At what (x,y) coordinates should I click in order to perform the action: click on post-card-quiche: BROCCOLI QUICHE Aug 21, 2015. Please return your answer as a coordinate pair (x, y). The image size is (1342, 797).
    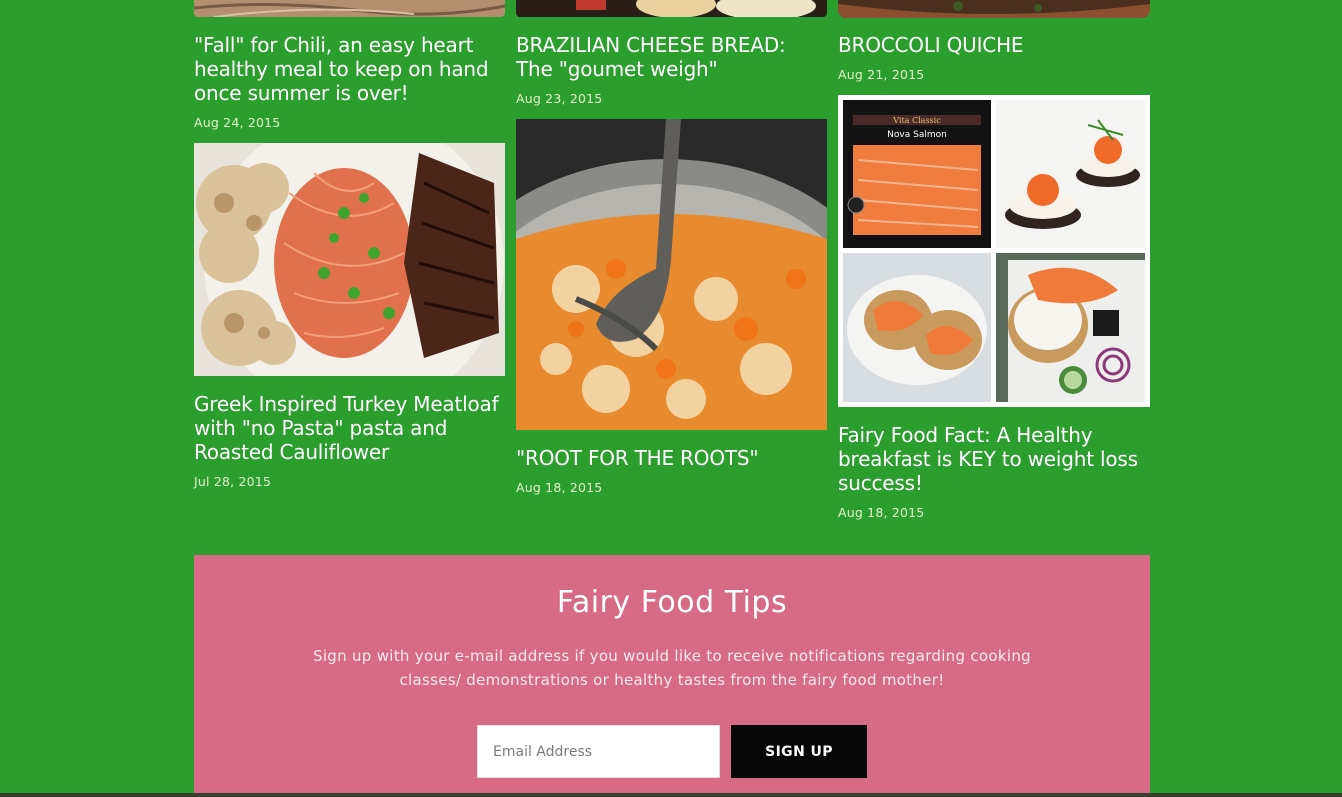
    Looking at the image, I should click on (993, 57).